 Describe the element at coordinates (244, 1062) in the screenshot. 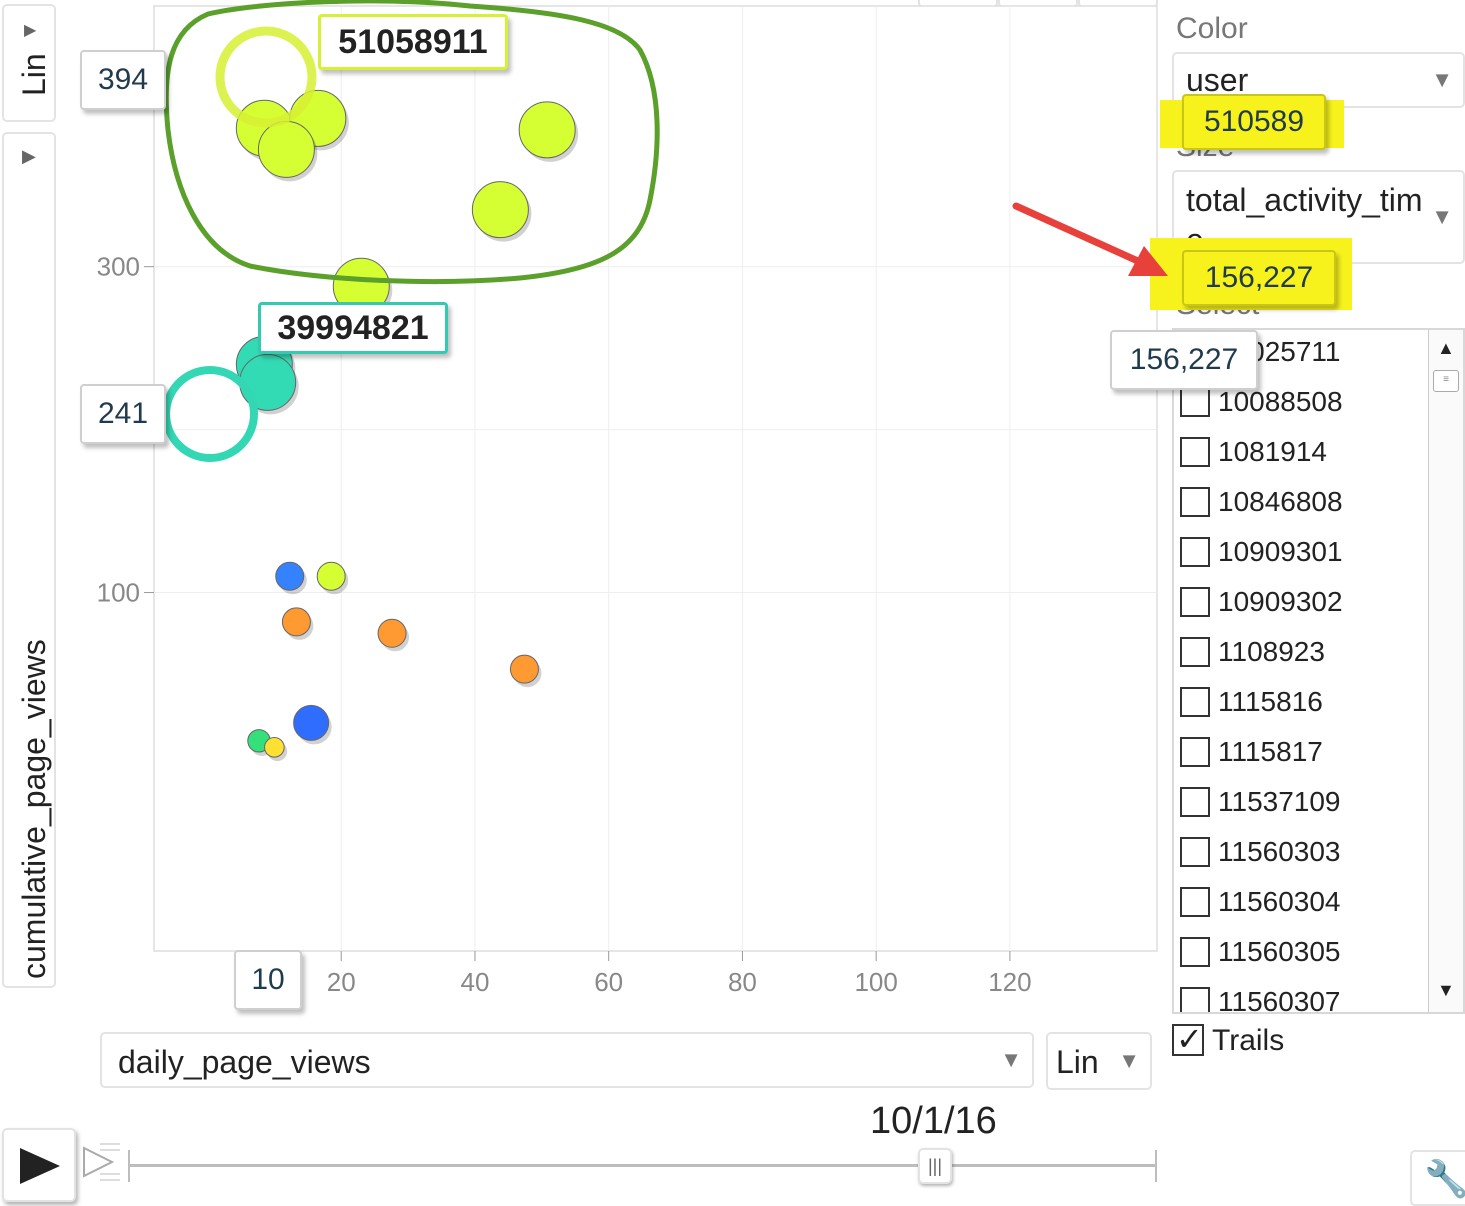

I see `x-variable-label: daily_page_views` at that location.